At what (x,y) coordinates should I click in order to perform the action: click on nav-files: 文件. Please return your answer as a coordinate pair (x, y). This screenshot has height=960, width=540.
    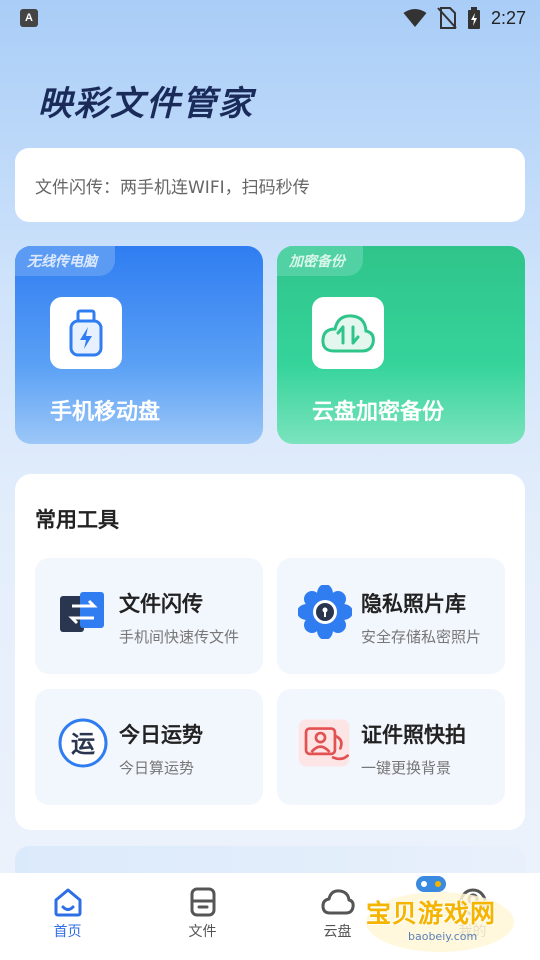
    Looking at the image, I should click on (203, 914).